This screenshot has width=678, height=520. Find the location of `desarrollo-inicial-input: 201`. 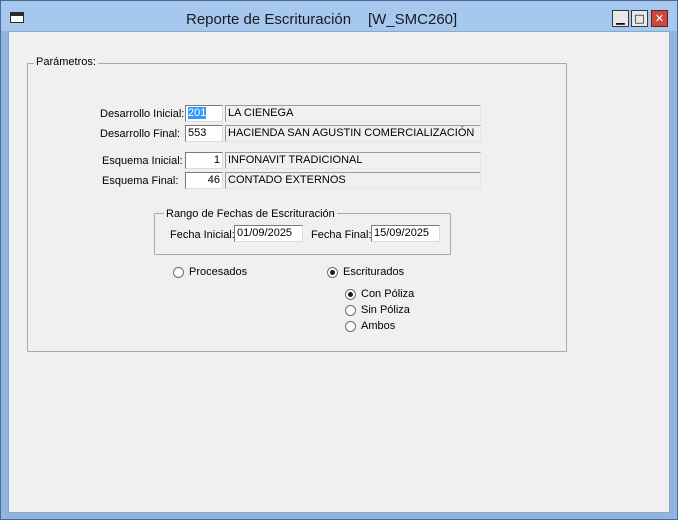

desarrollo-inicial-input: 201 is located at coordinates (204, 113).